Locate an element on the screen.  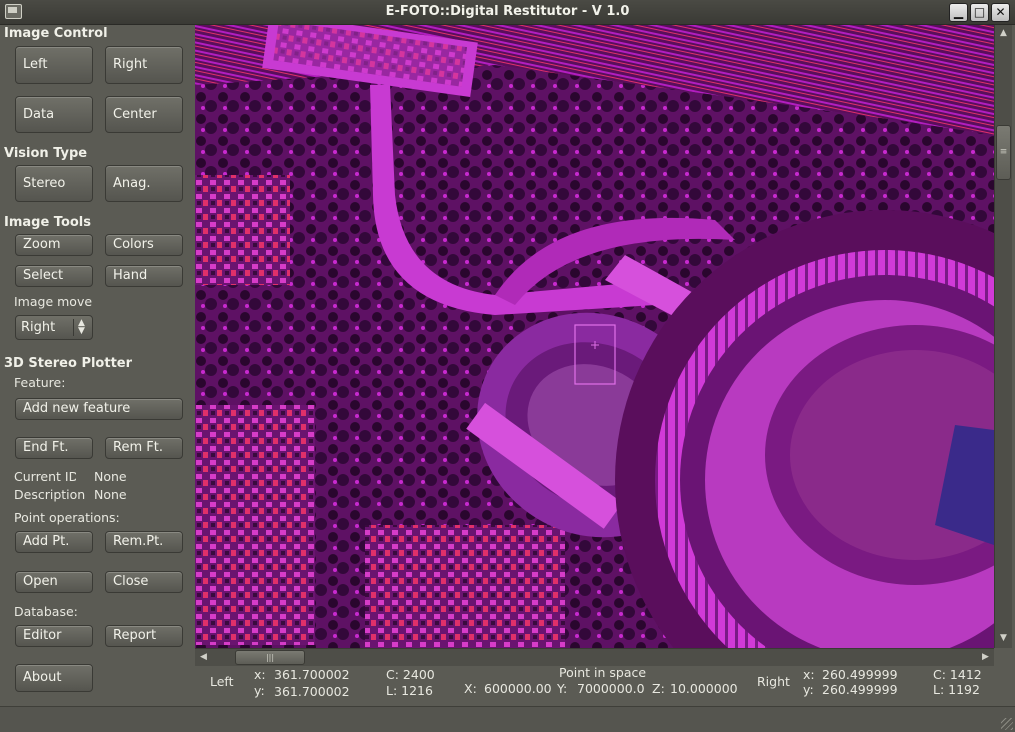
Y-value: 7000000.0 is located at coordinates (611, 688).